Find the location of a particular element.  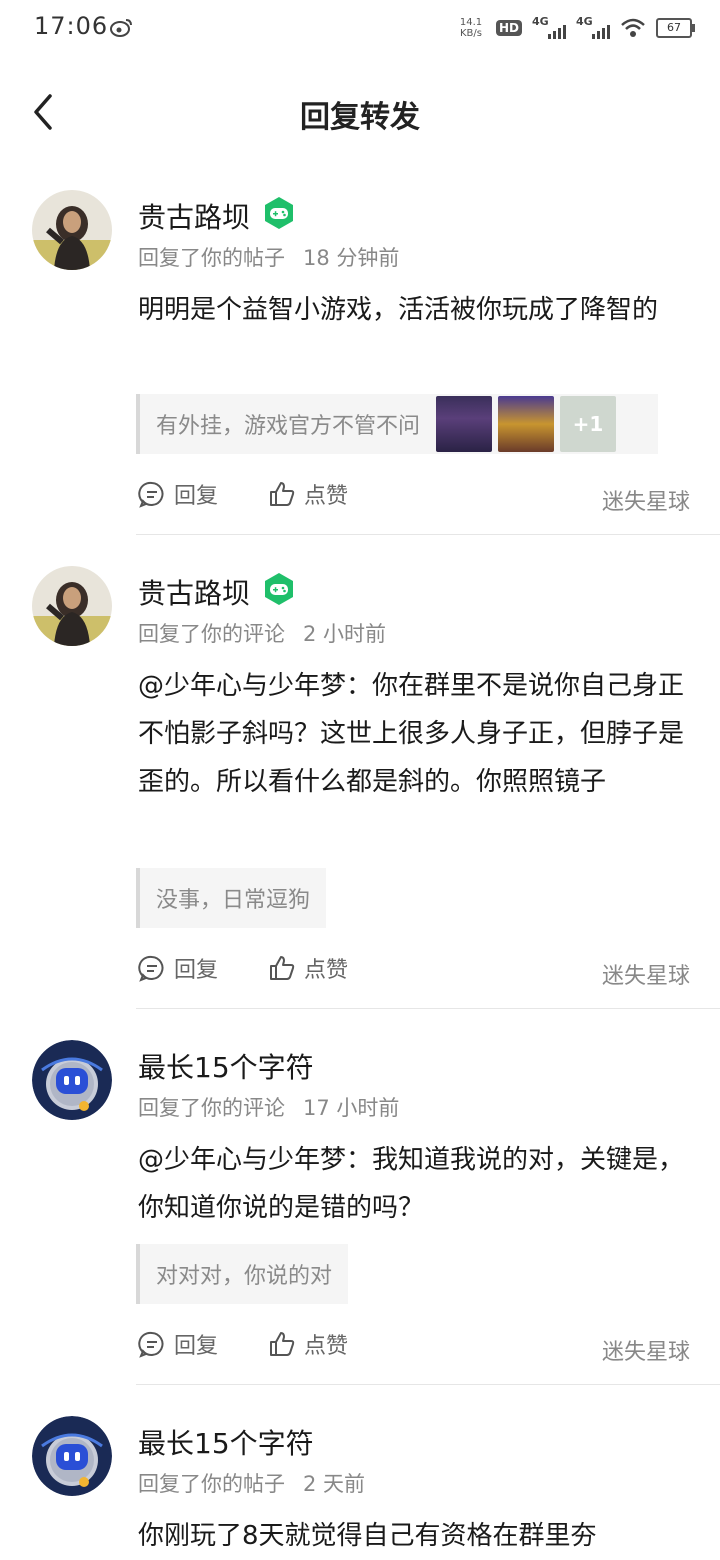

net-speed-unit: KB/s is located at coordinates (470, 33).